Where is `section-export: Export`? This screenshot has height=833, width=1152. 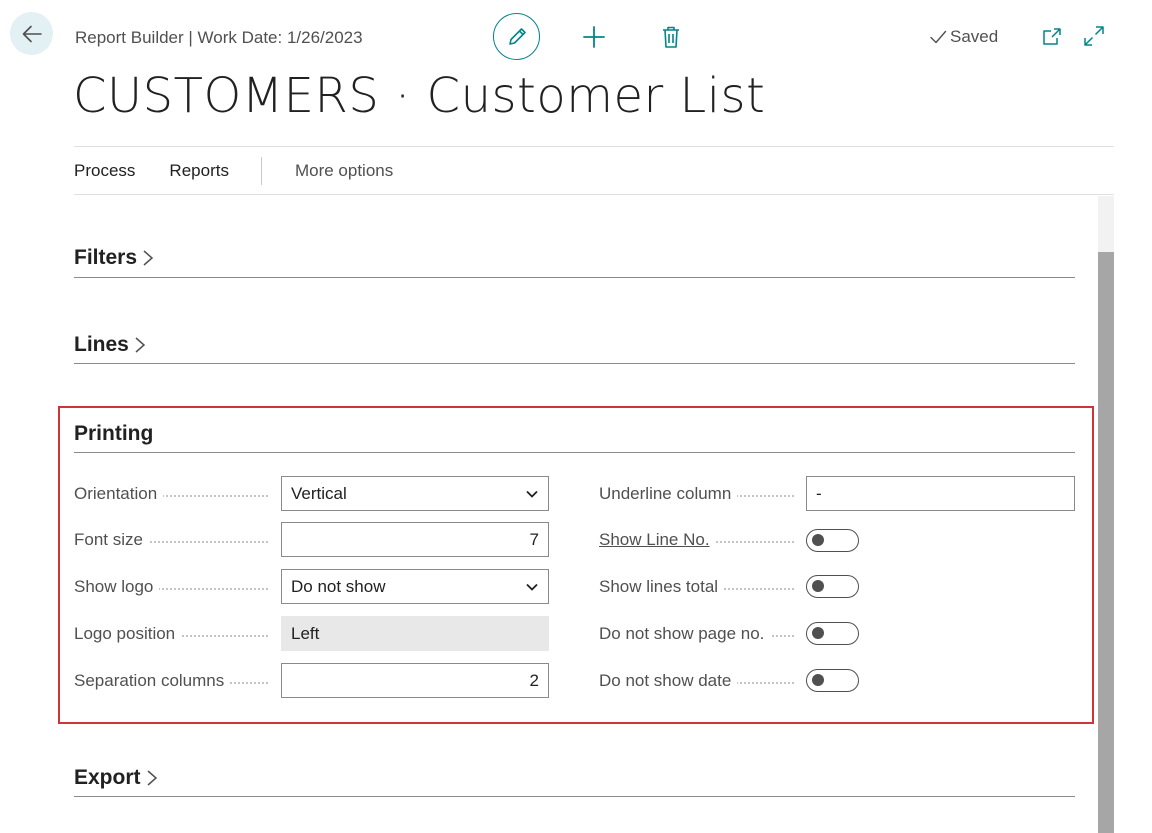
section-export: Export is located at coordinates (574, 778).